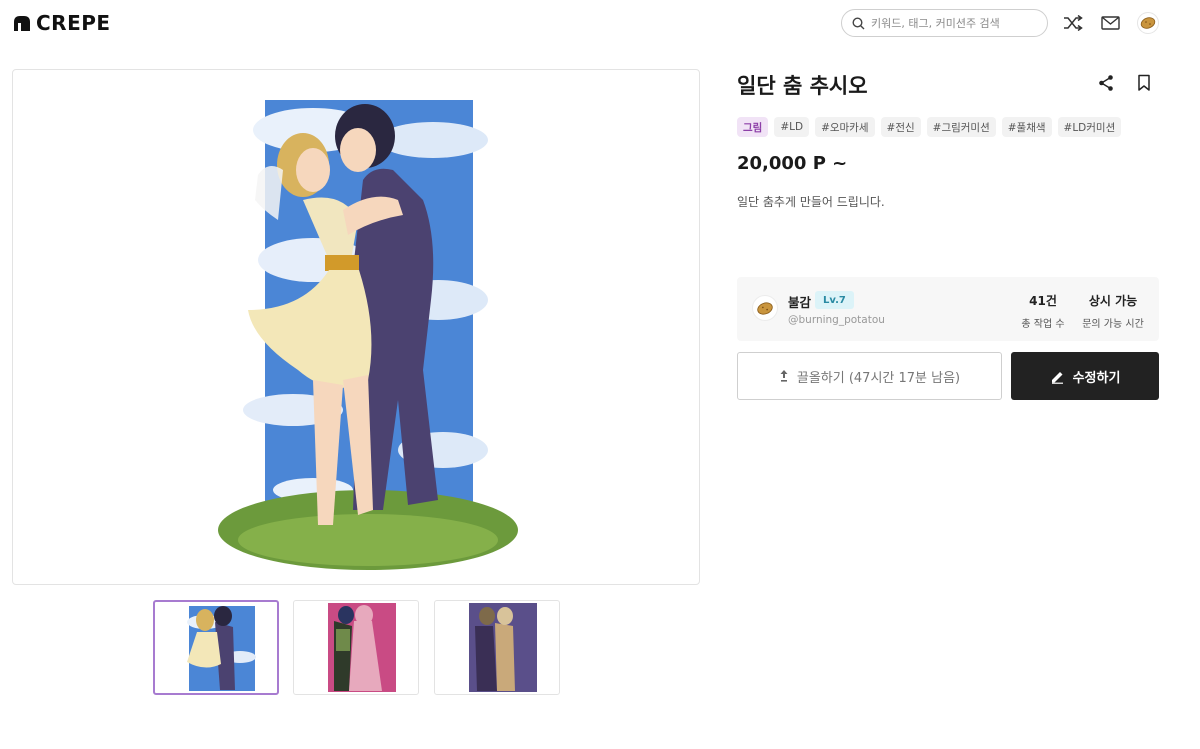 This screenshot has width=1200, height=749. I want to click on tag-item: #LD, so click(792, 127).